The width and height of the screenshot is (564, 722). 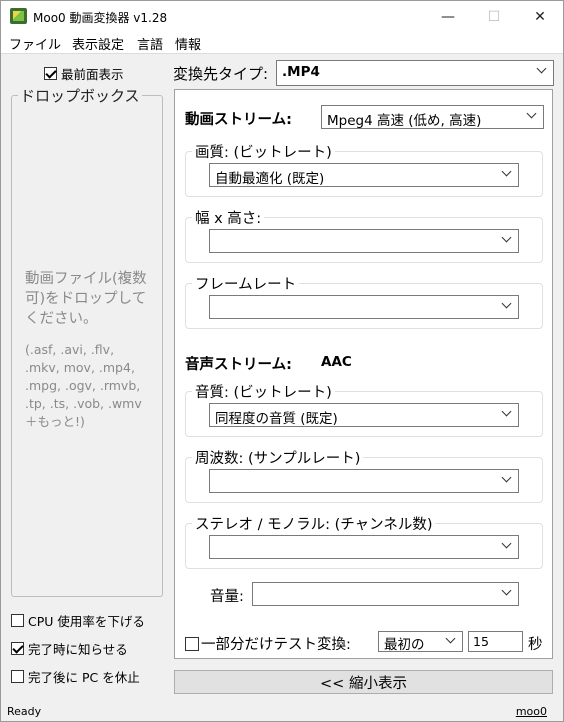 I want to click on test-convert-checkbox: 一部分だけテスト変換:, so click(x=268, y=643).